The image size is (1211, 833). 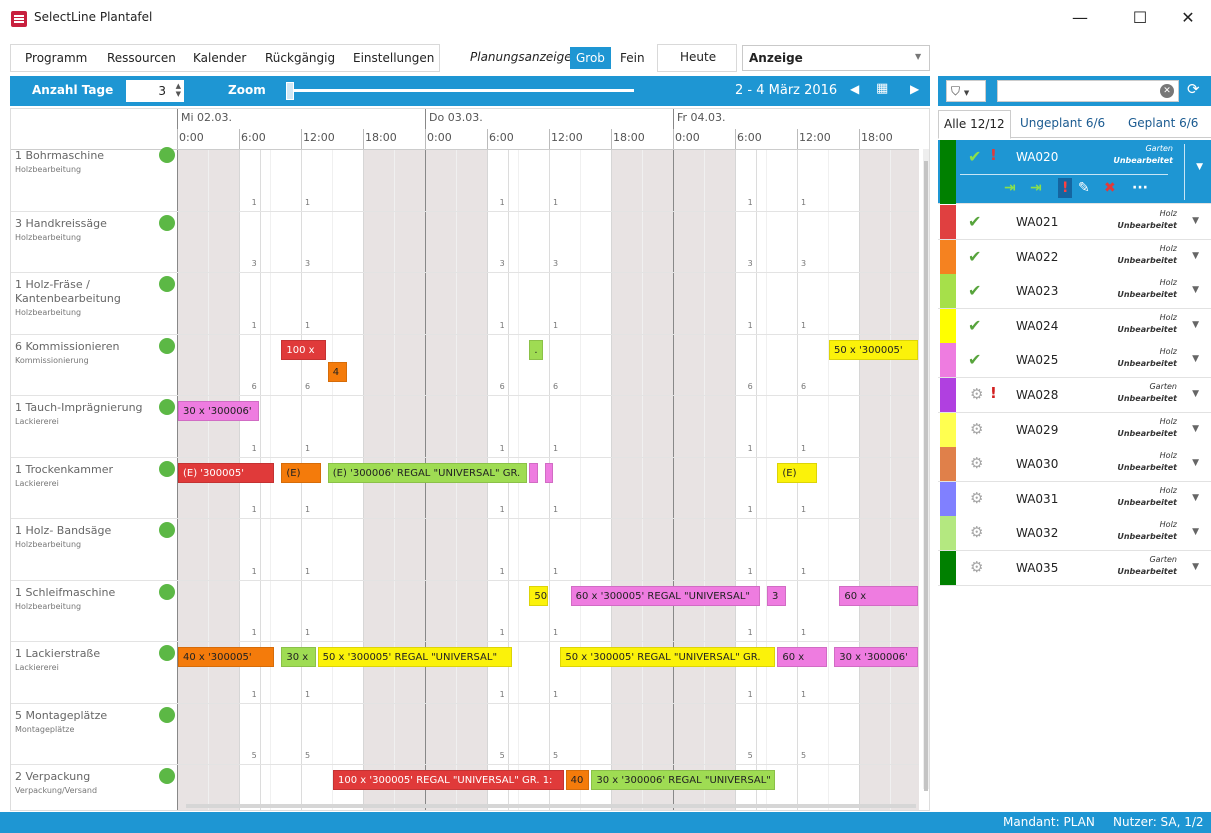 I want to click on order-bar: 30 x '300006' REGAL "UNIVERSAL", so click(x=683, y=780).